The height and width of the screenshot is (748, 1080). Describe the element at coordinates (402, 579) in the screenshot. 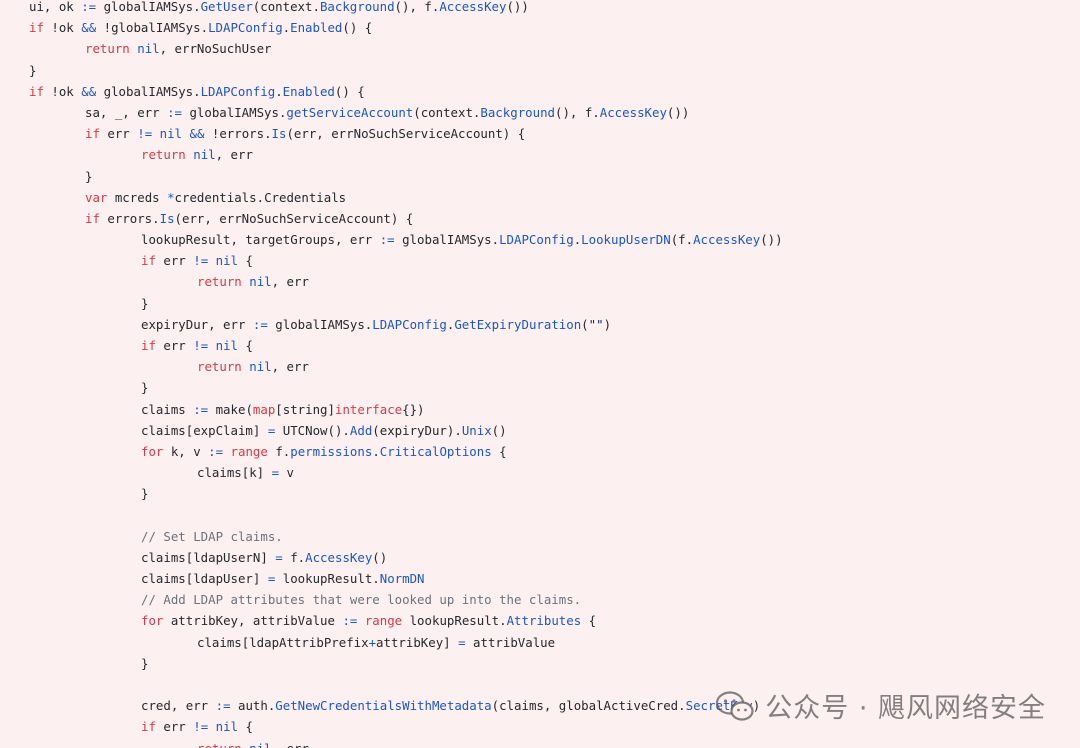

I see `code-token: NormDN` at that location.